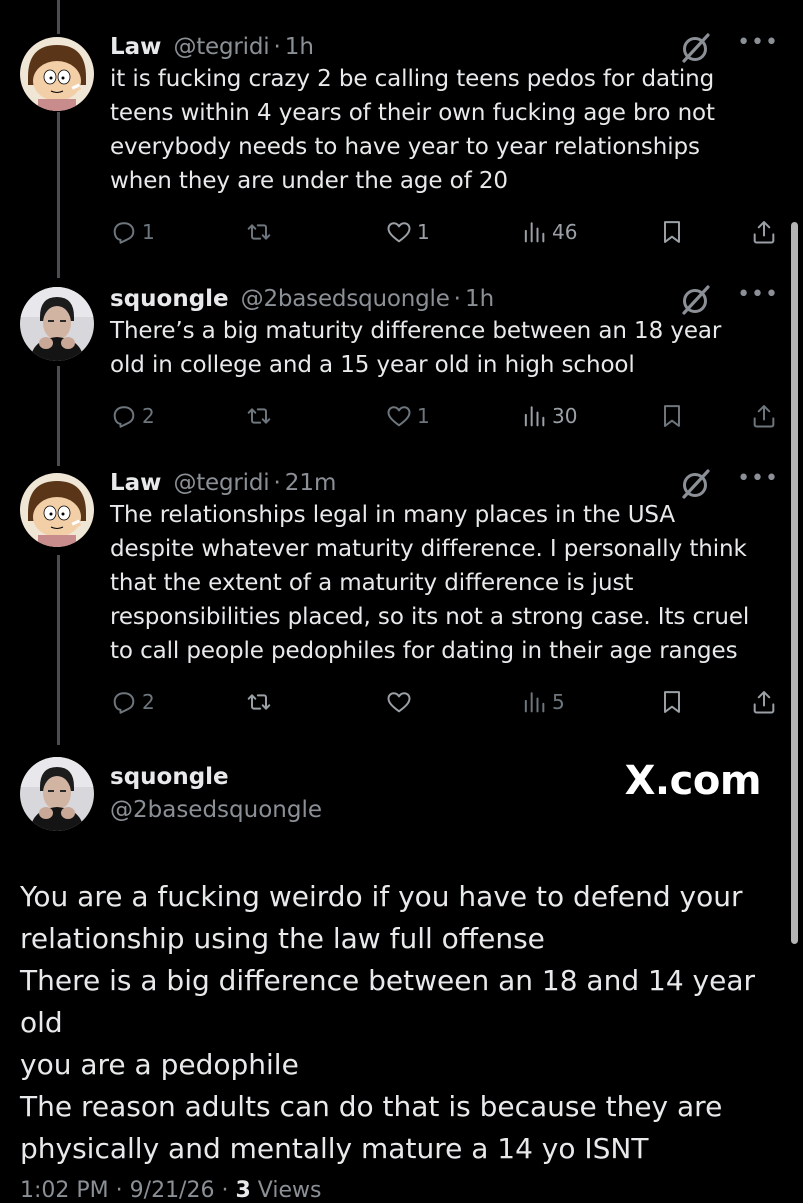 This screenshot has height=1203, width=803. I want to click on like-button, so click(401, 702).